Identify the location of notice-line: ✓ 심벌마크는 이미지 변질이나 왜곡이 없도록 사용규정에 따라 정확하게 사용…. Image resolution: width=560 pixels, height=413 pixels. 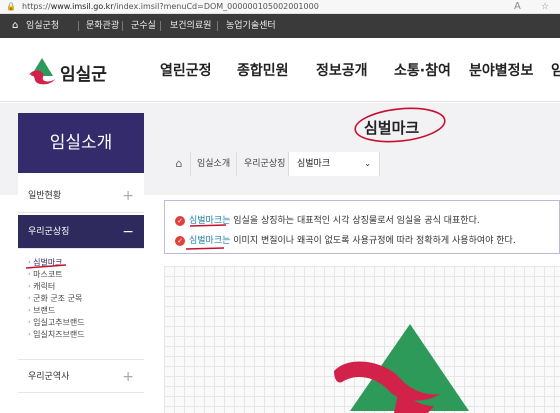
(345, 239).